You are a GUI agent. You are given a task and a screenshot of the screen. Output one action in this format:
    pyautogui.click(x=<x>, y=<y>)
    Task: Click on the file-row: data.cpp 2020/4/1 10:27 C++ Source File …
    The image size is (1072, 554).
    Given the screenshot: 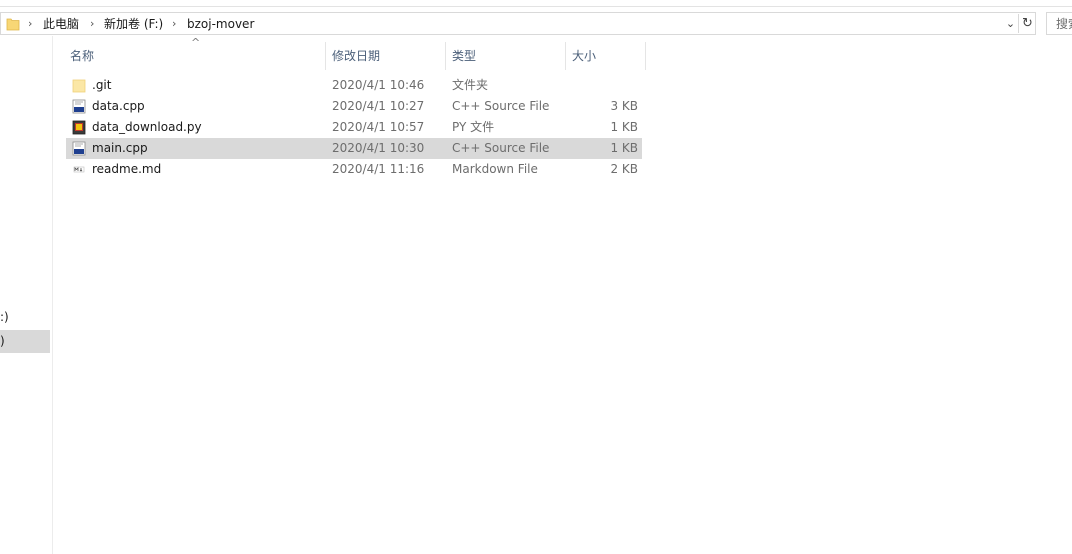 What is the action you would take?
    pyautogui.click(x=354, y=106)
    